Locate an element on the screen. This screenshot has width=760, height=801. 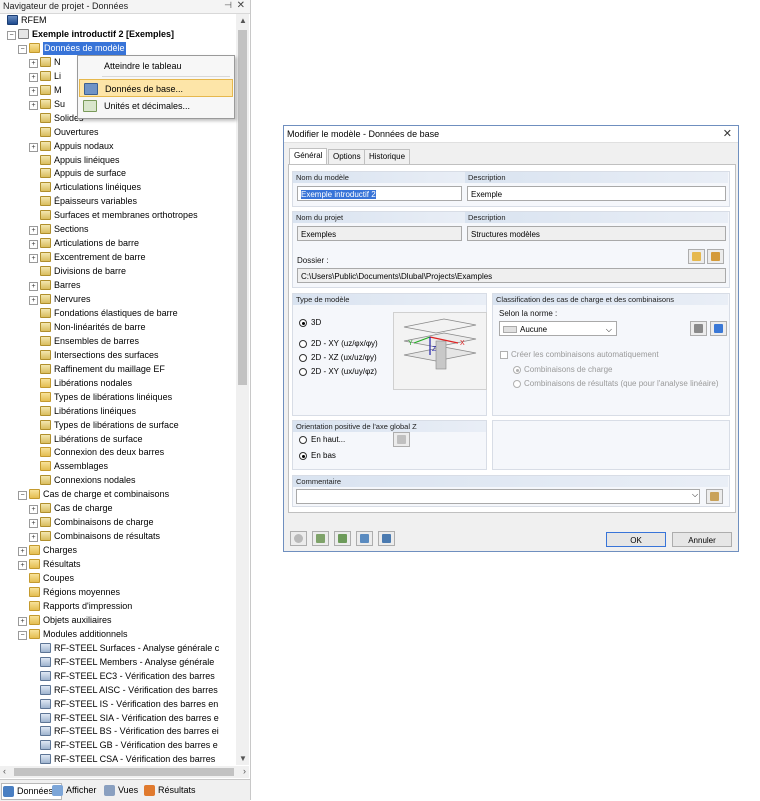
tree-item: RF-STEEL AISC - Vérification des barres is located at coordinates (118, 690).